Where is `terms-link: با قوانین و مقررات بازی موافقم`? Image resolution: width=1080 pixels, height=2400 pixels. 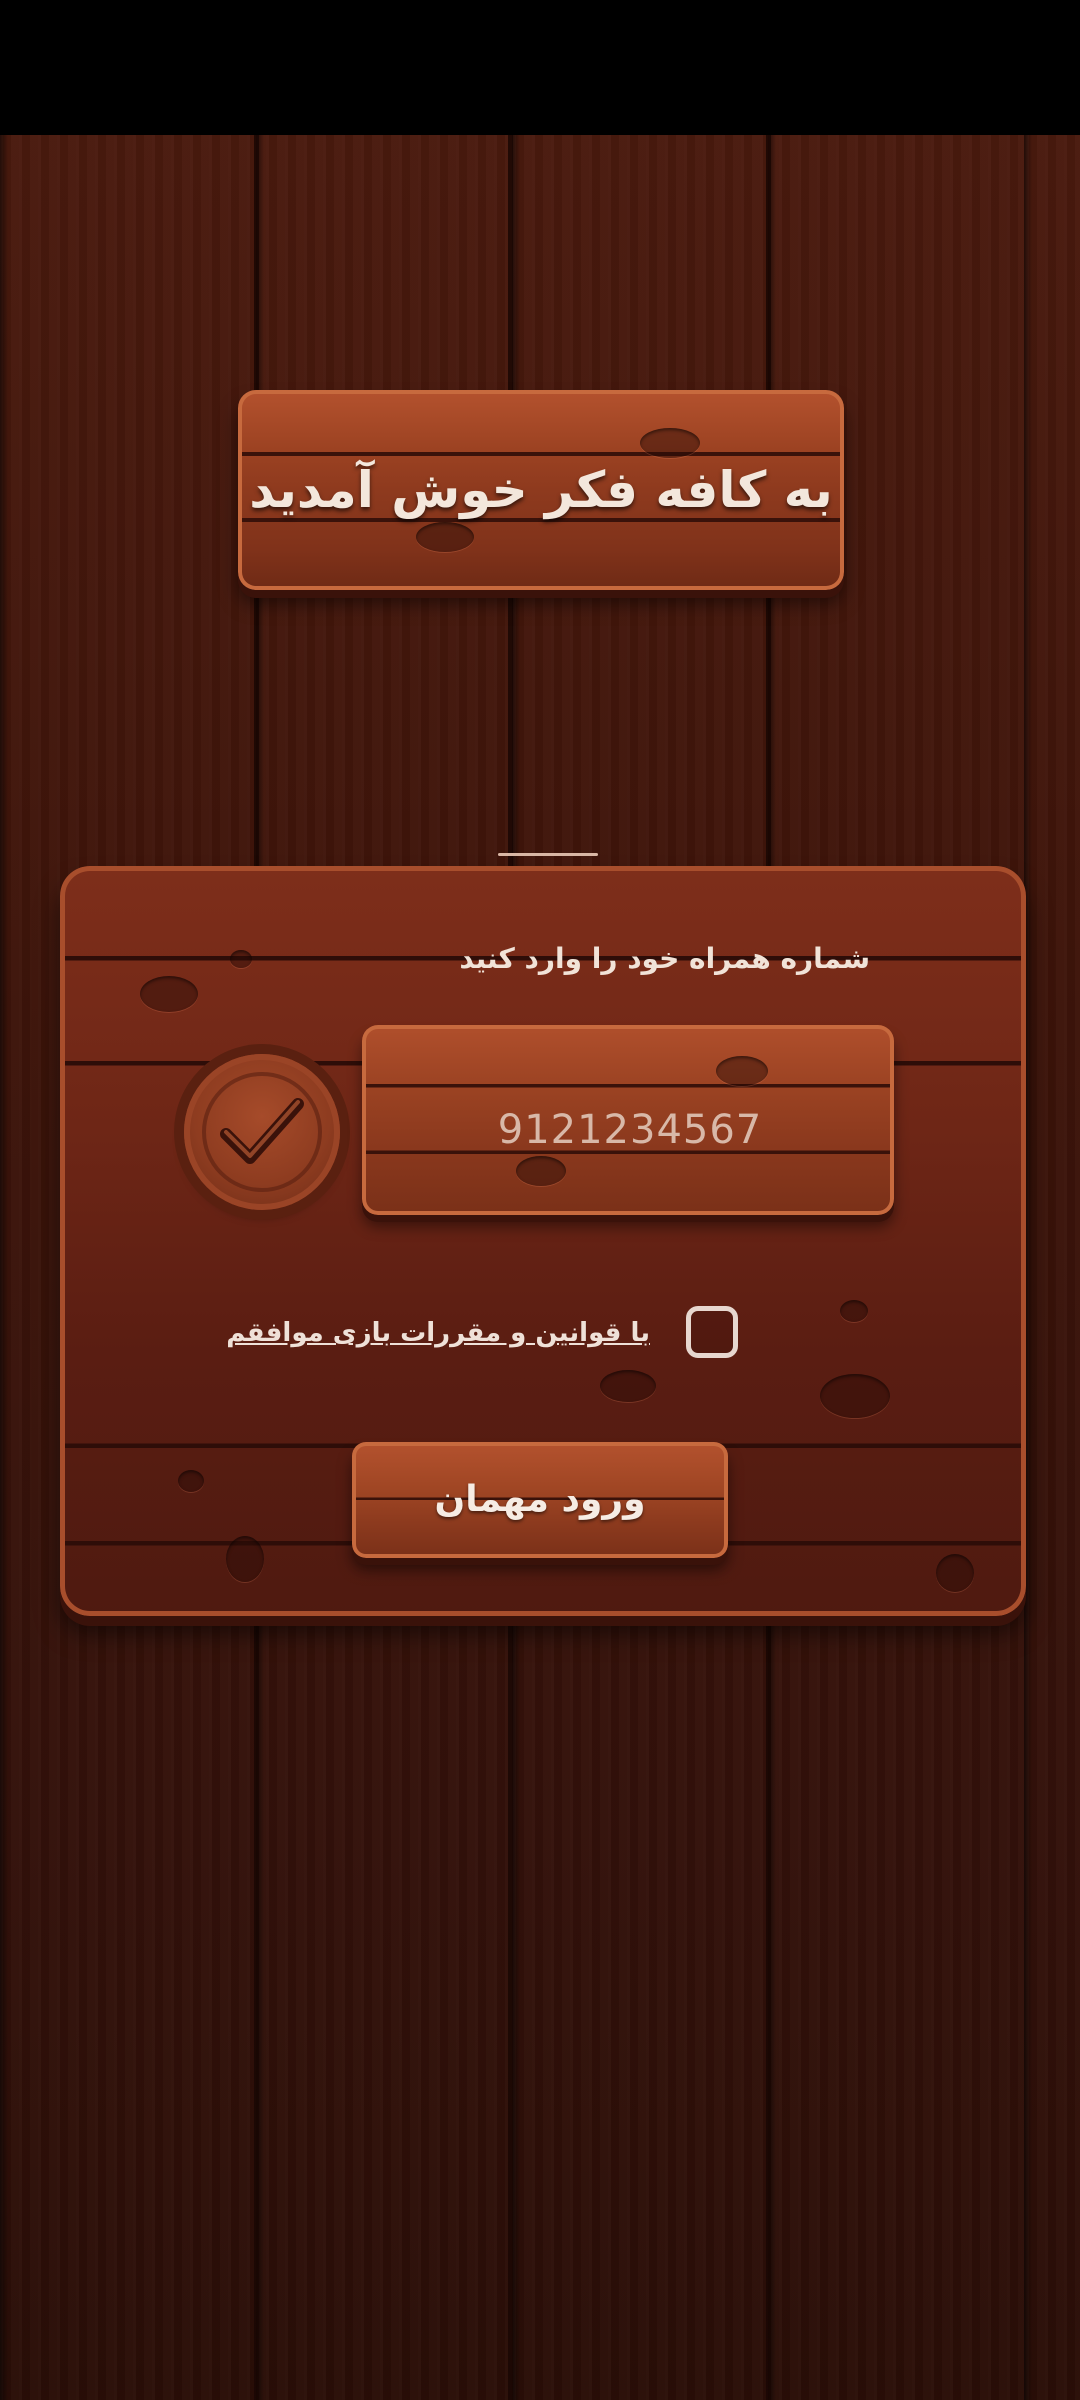 terms-link: با قوانین و مقررات بازی موافقم is located at coordinates (438, 1333).